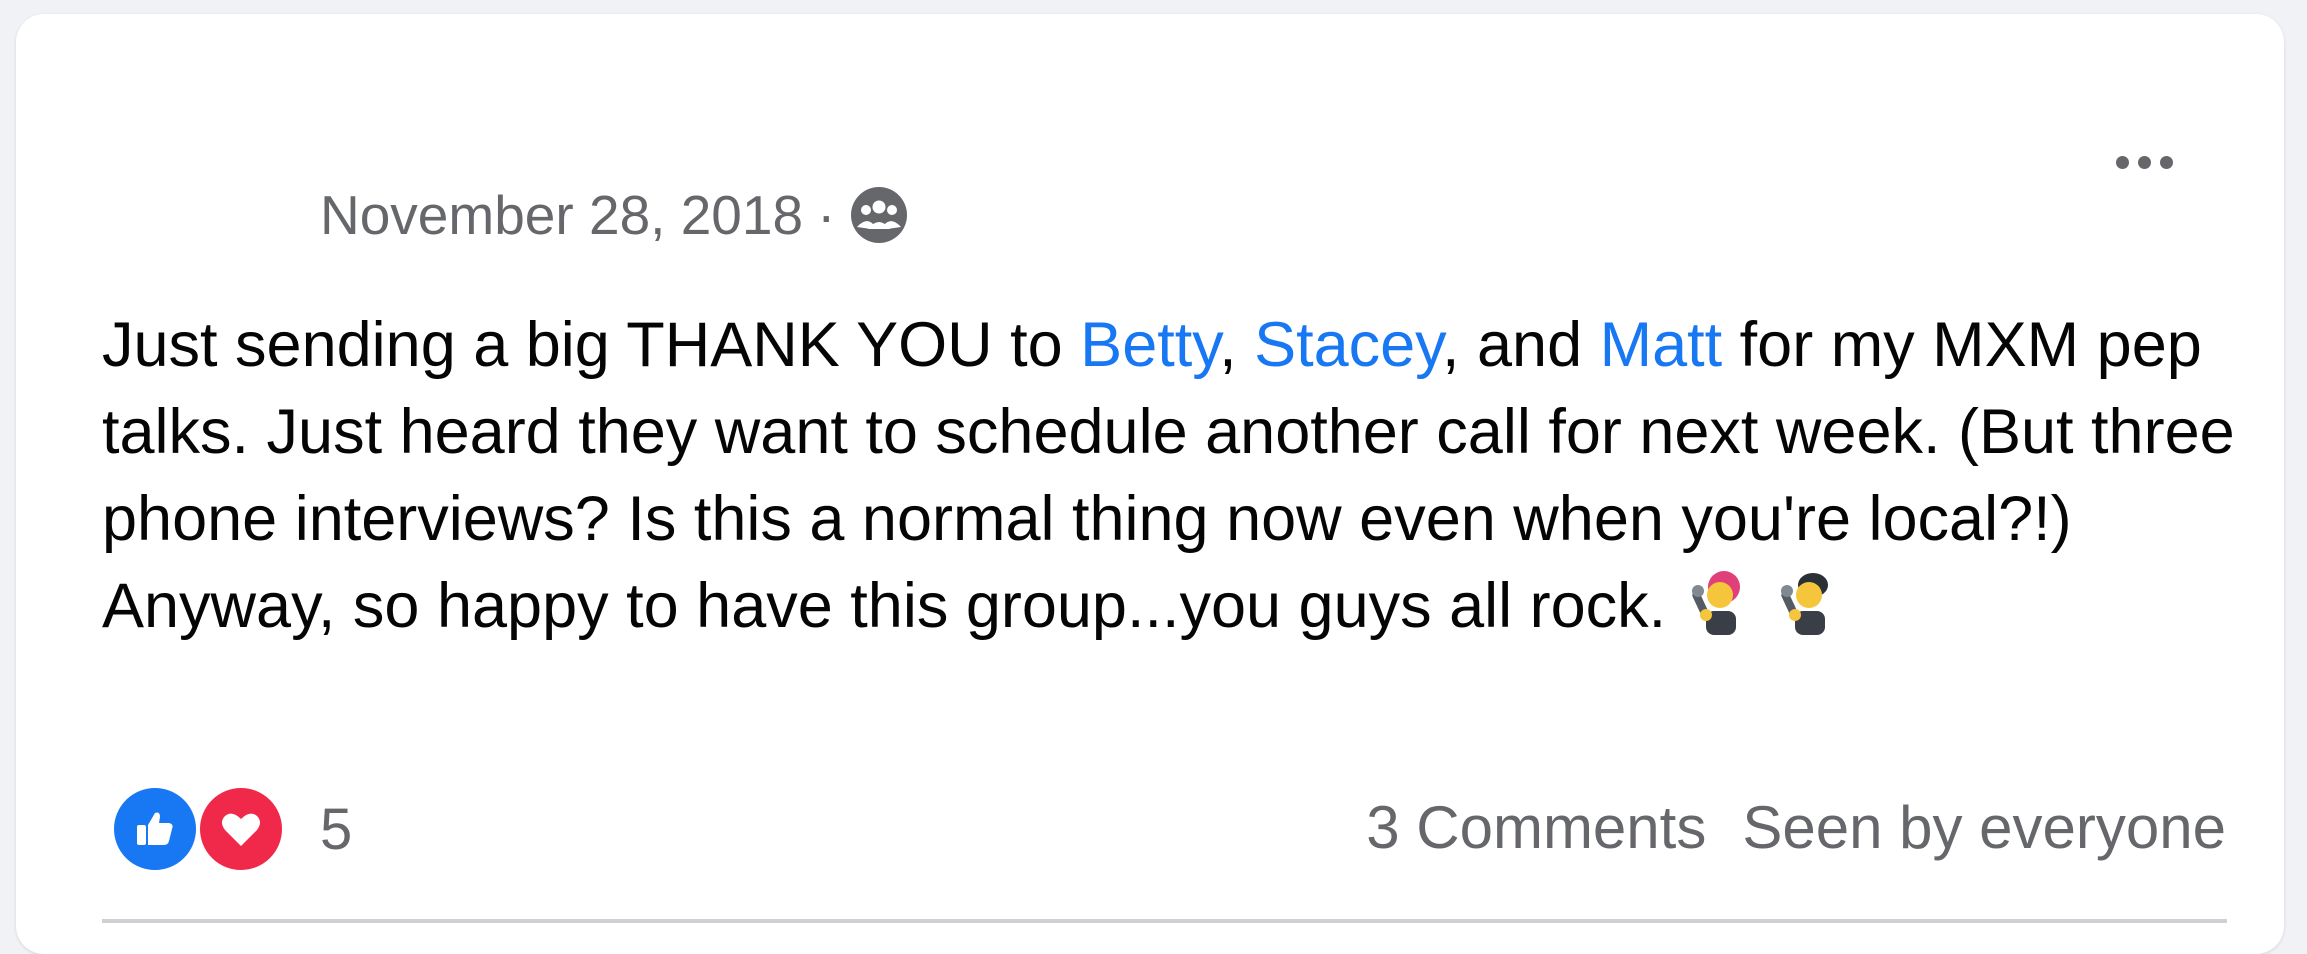 The width and height of the screenshot is (2307, 954). Describe the element at coordinates (336, 829) in the screenshot. I see `reaction-count: 5` at that location.